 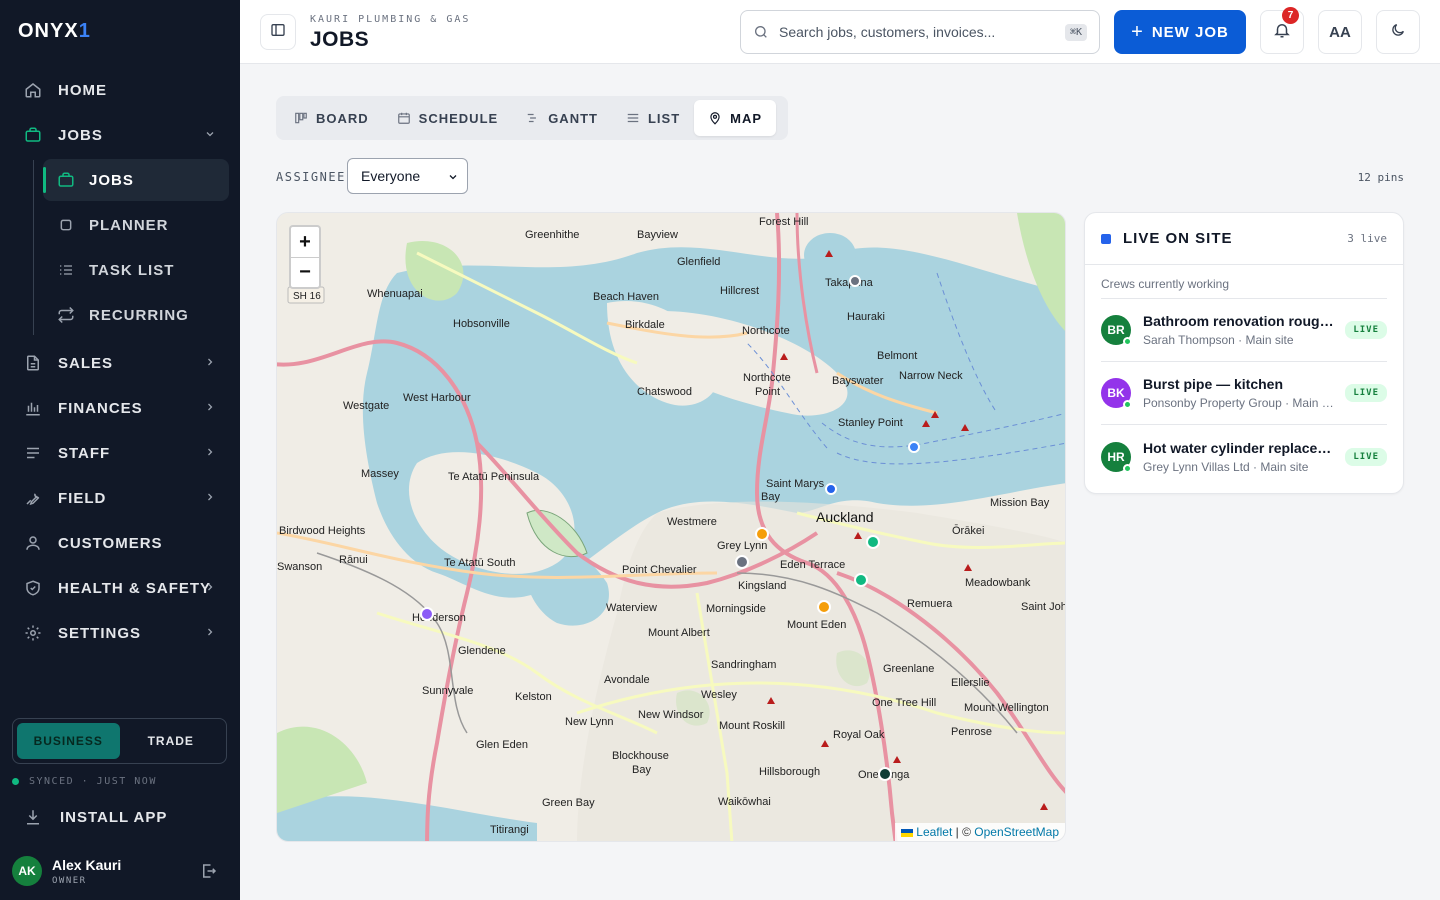 I want to click on sidebar-item-jobs: JOBS, so click(x=120, y=135).